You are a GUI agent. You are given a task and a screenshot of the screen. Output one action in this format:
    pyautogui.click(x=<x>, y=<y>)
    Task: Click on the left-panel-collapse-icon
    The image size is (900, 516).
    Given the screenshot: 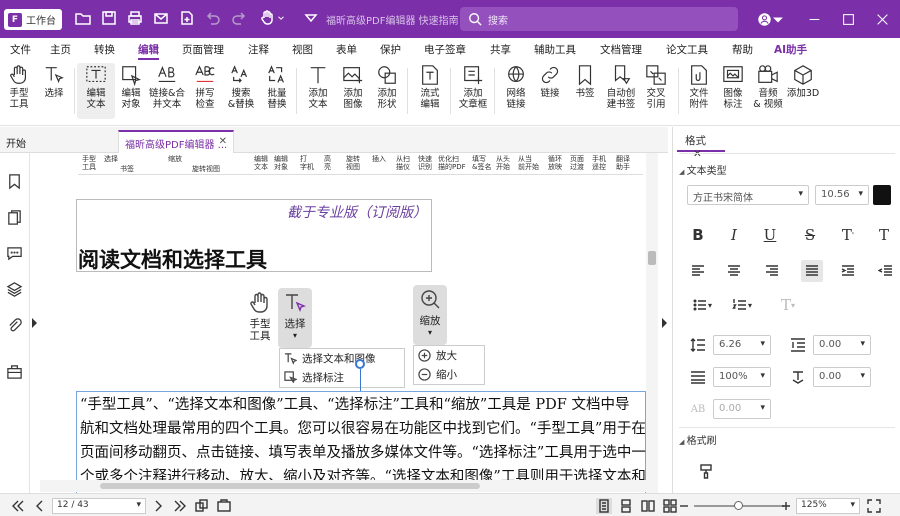 What is the action you would take?
    pyautogui.click(x=34, y=323)
    